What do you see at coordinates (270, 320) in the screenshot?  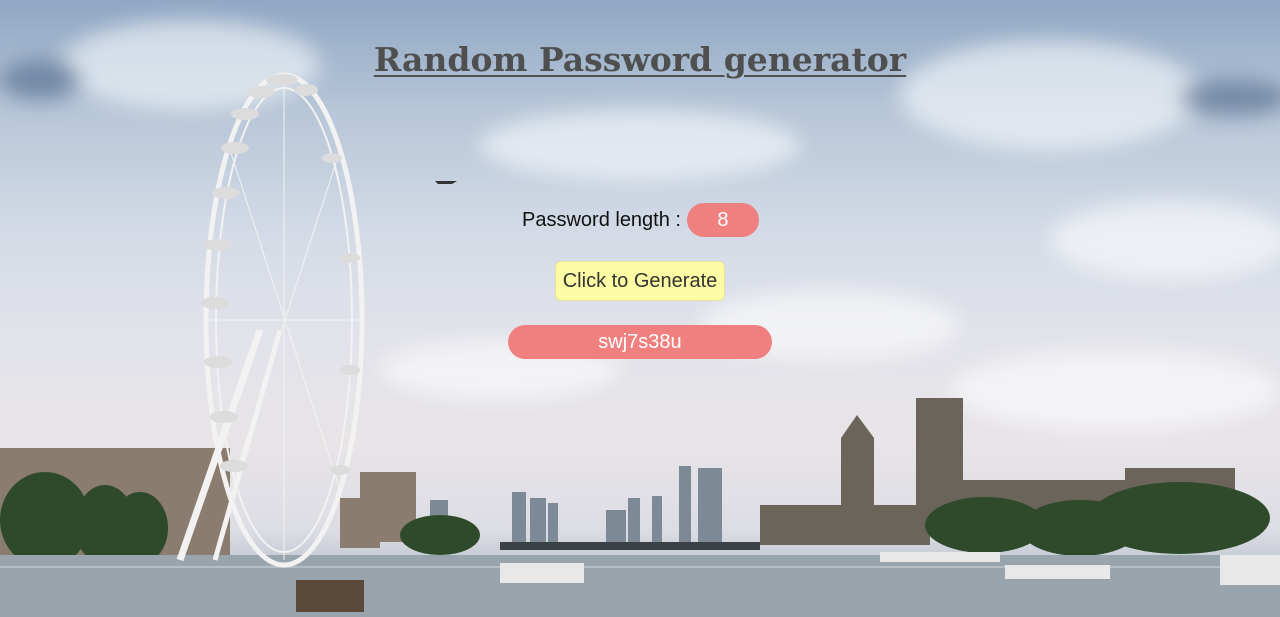 I see `london-eye` at bounding box center [270, 320].